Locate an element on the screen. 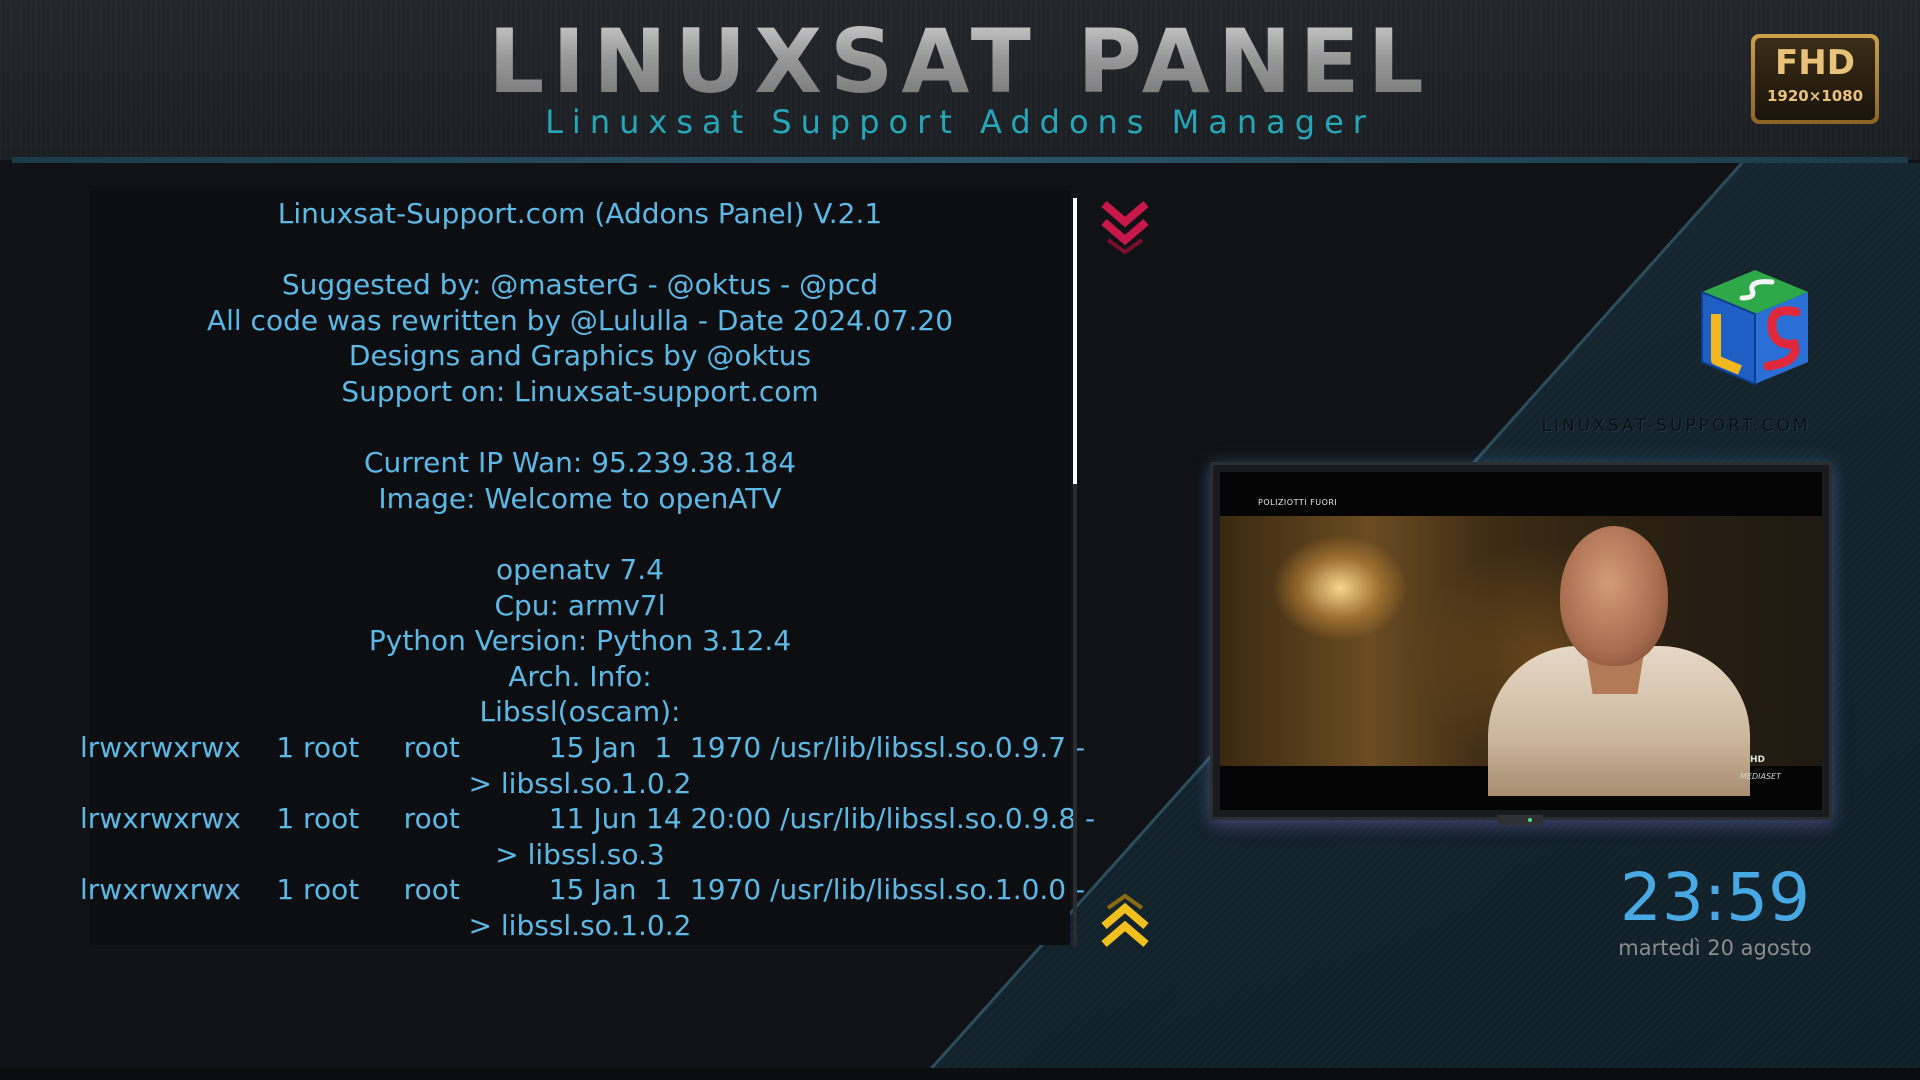 This screenshot has width=1920, height=1080. info-line: Suggested by: @masterG - @oktus - @pcd is located at coordinates (580, 285).